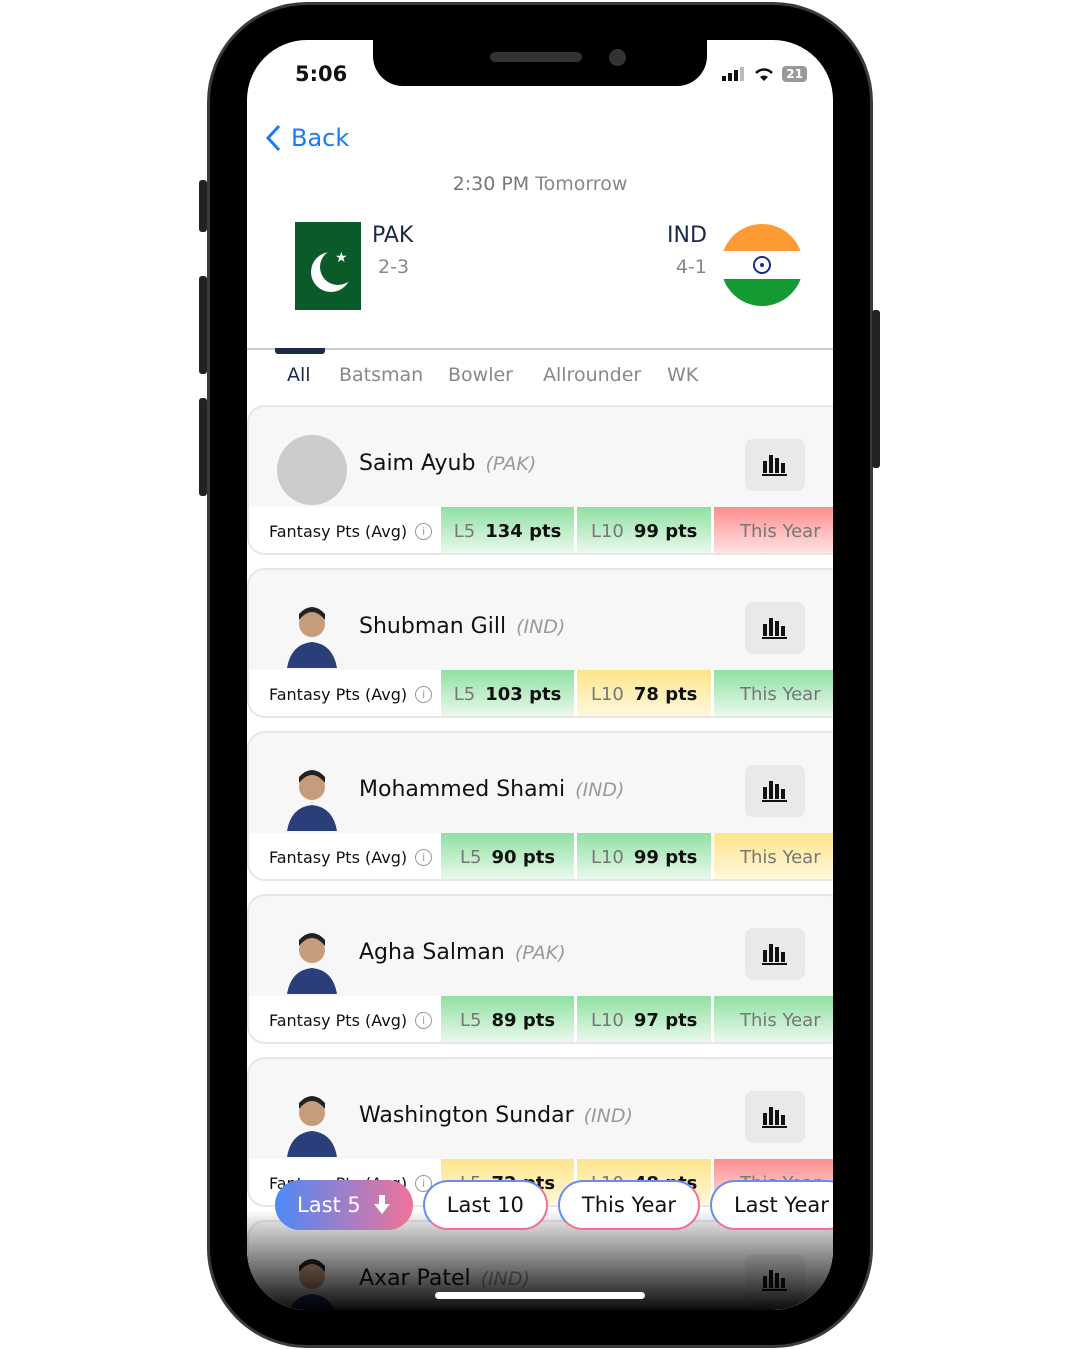 Image resolution: width=1080 pixels, height=1350 pixels. I want to click on pakistan-flag-icon: ★, so click(328, 266).